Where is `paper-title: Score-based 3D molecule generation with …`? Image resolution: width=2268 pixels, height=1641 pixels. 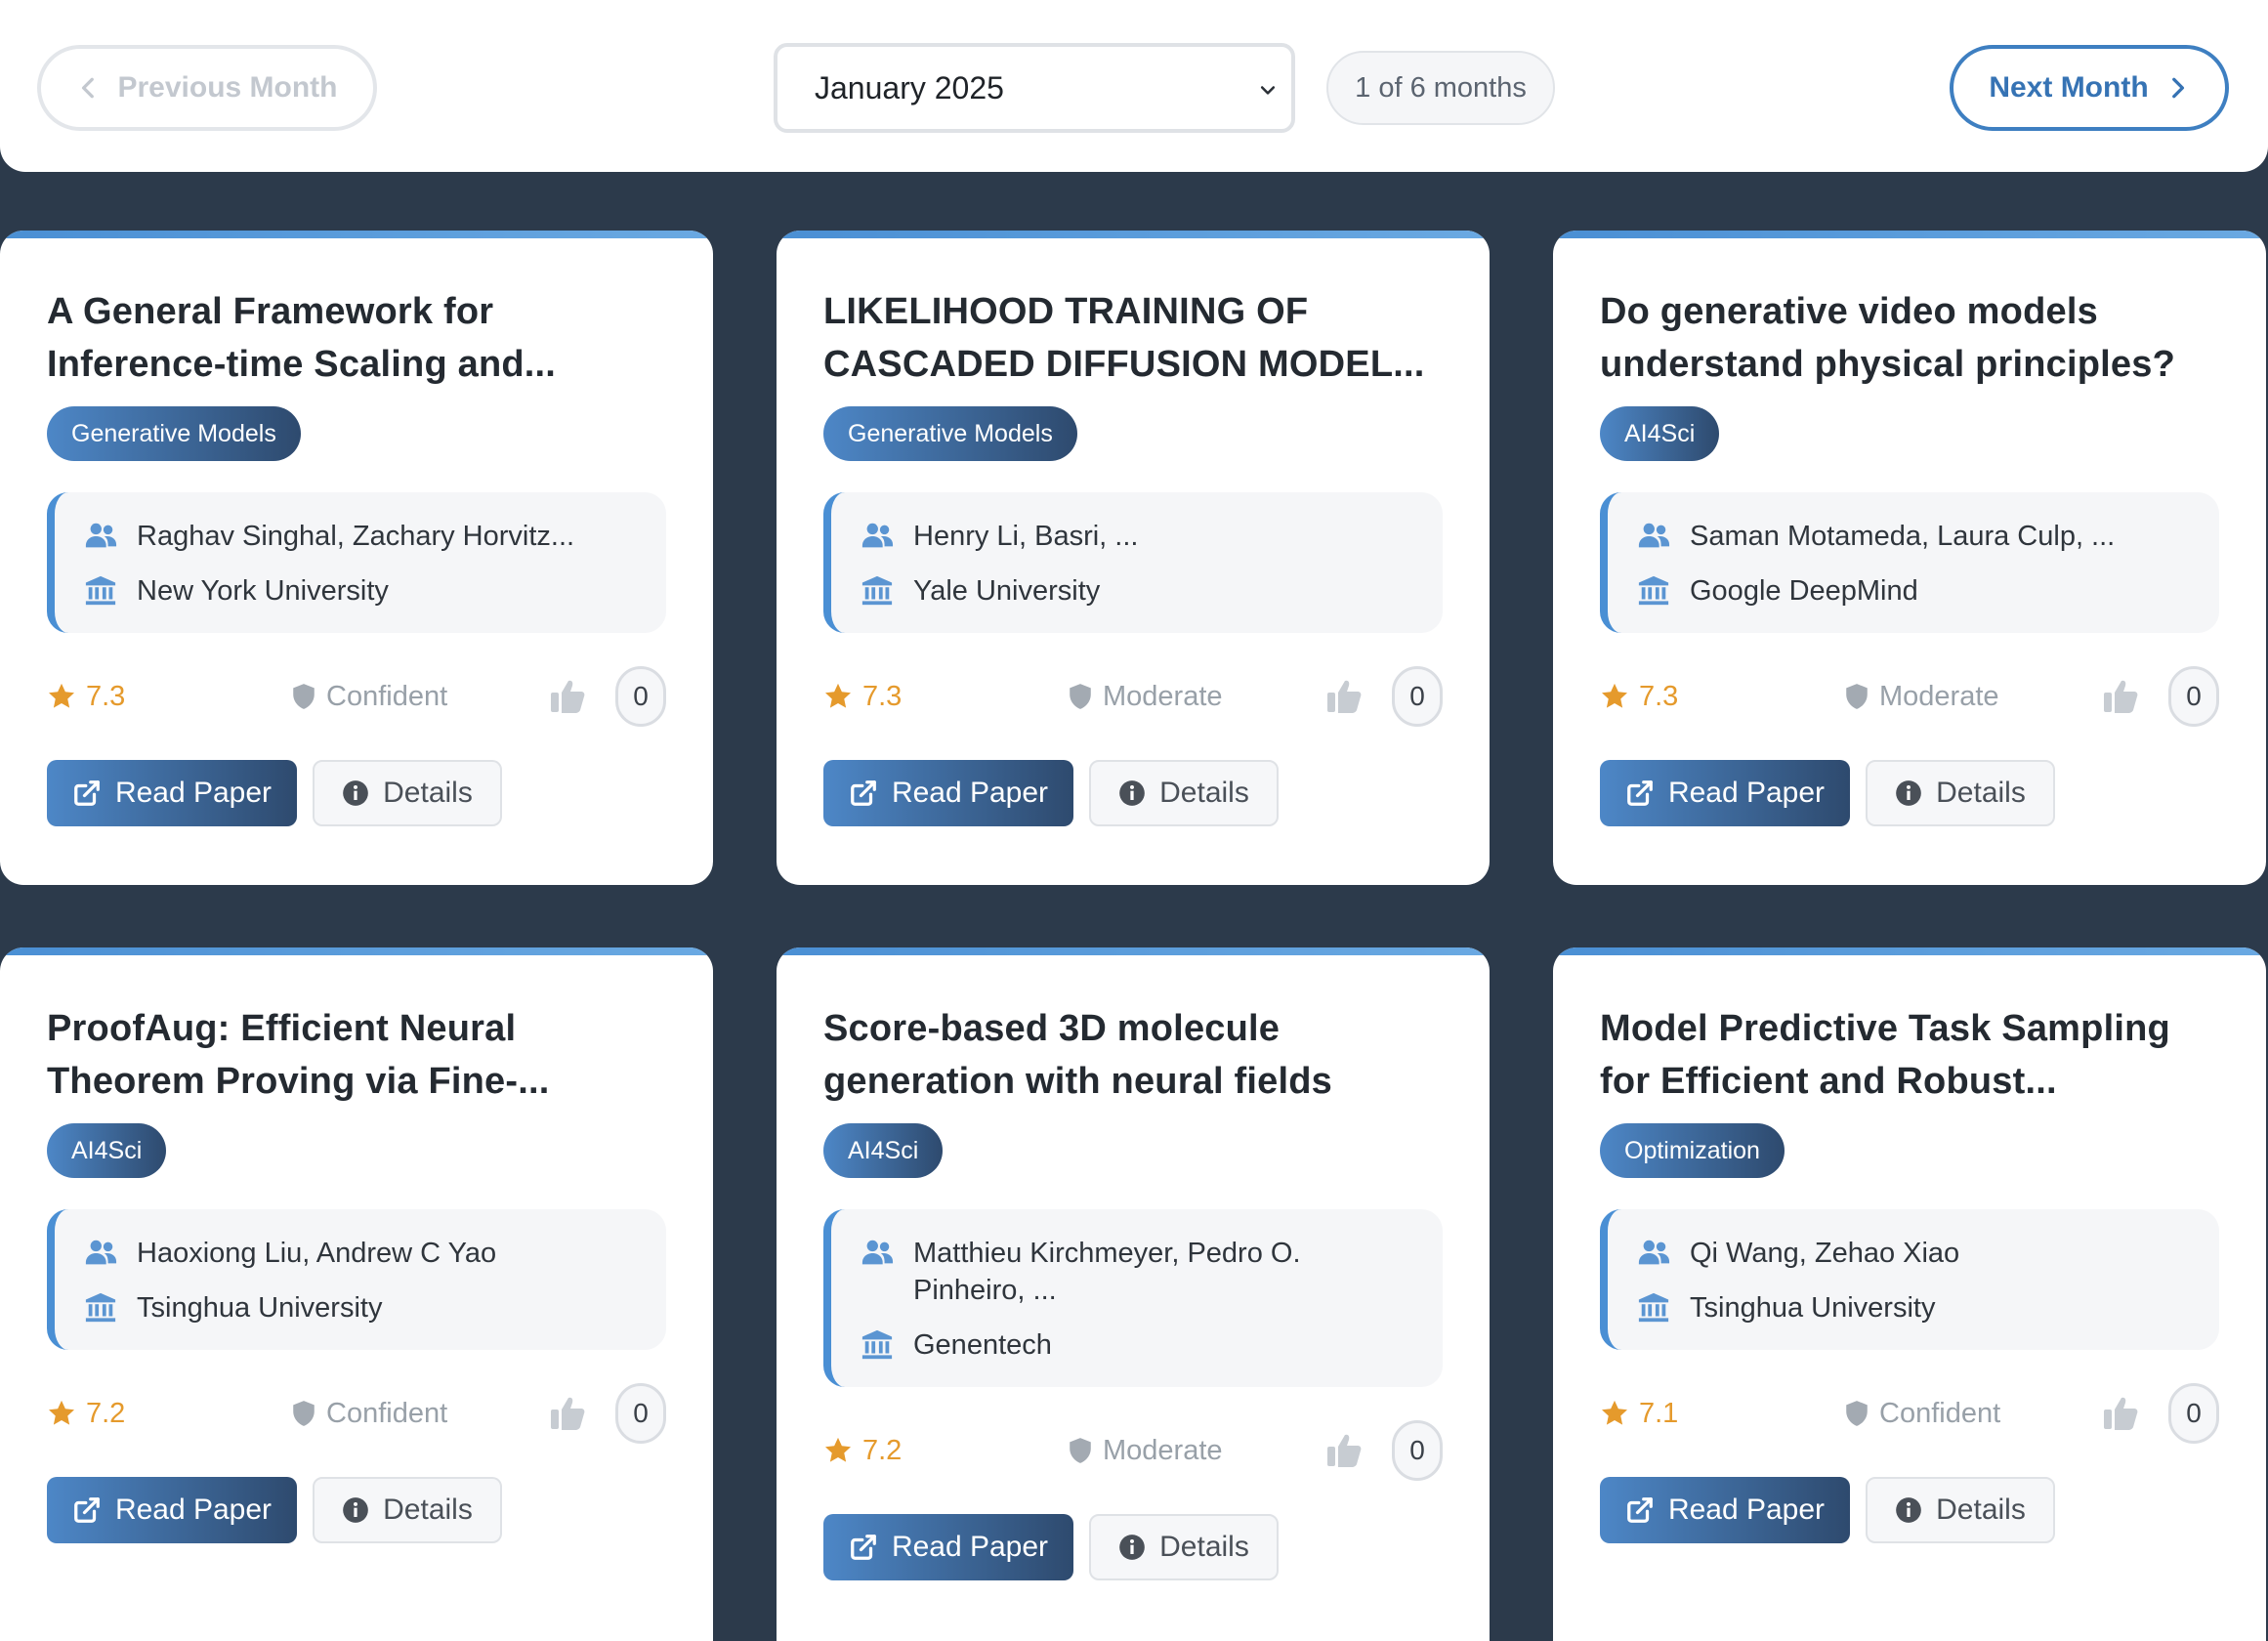 paper-title: Score-based 3D molecule generation with … is located at coordinates (1133, 1055).